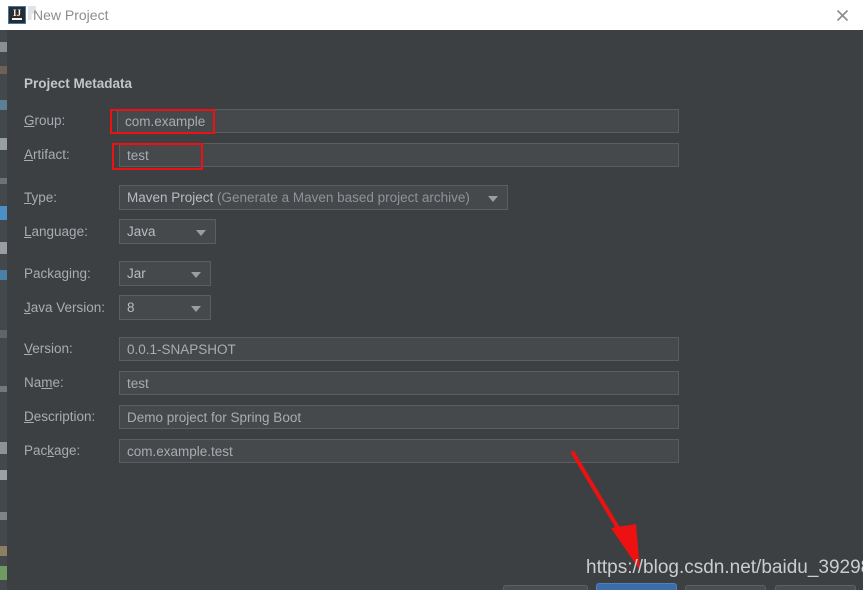 The image size is (863, 590). I want to click on group-input: com.example, so click(398, 121).